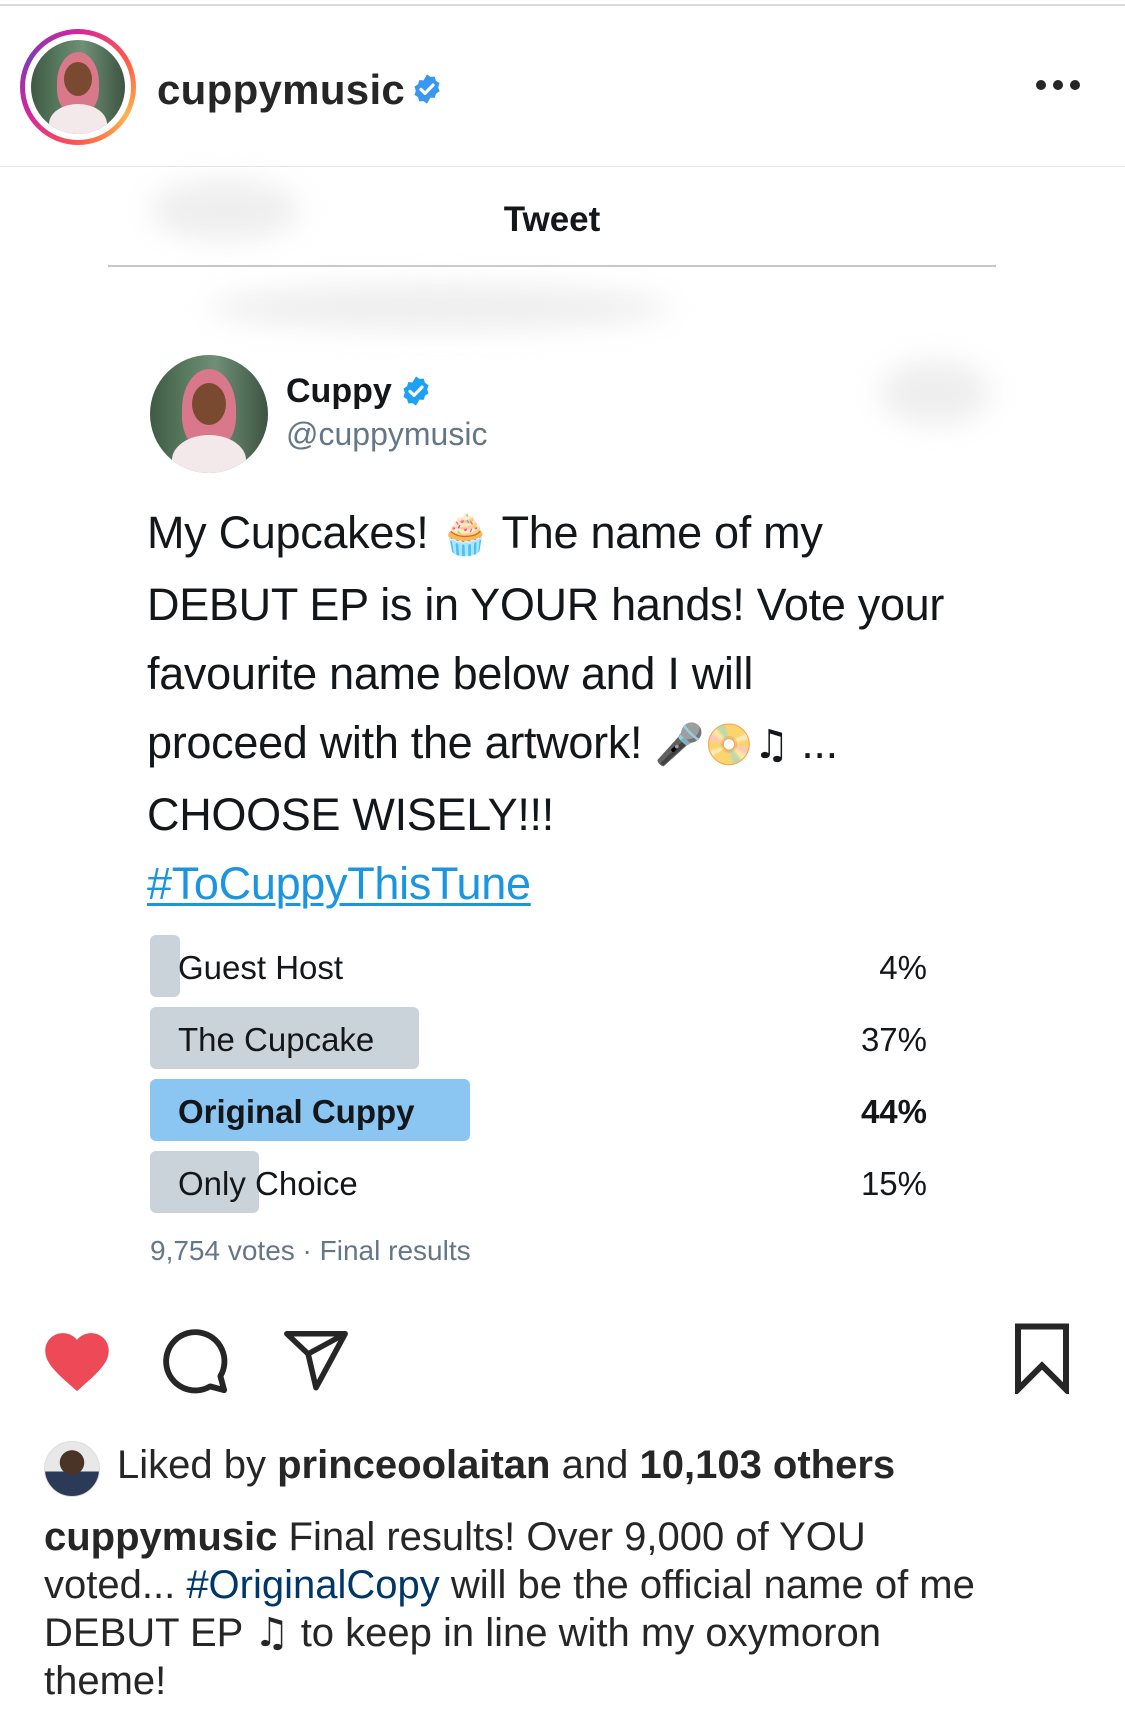 This screenshot has height=1726, width=1125. What do you see at coordinates (771, 745) in the screenshot?
I see `music-note-emoji-icon: ♫` at bounding box center [771, 745].